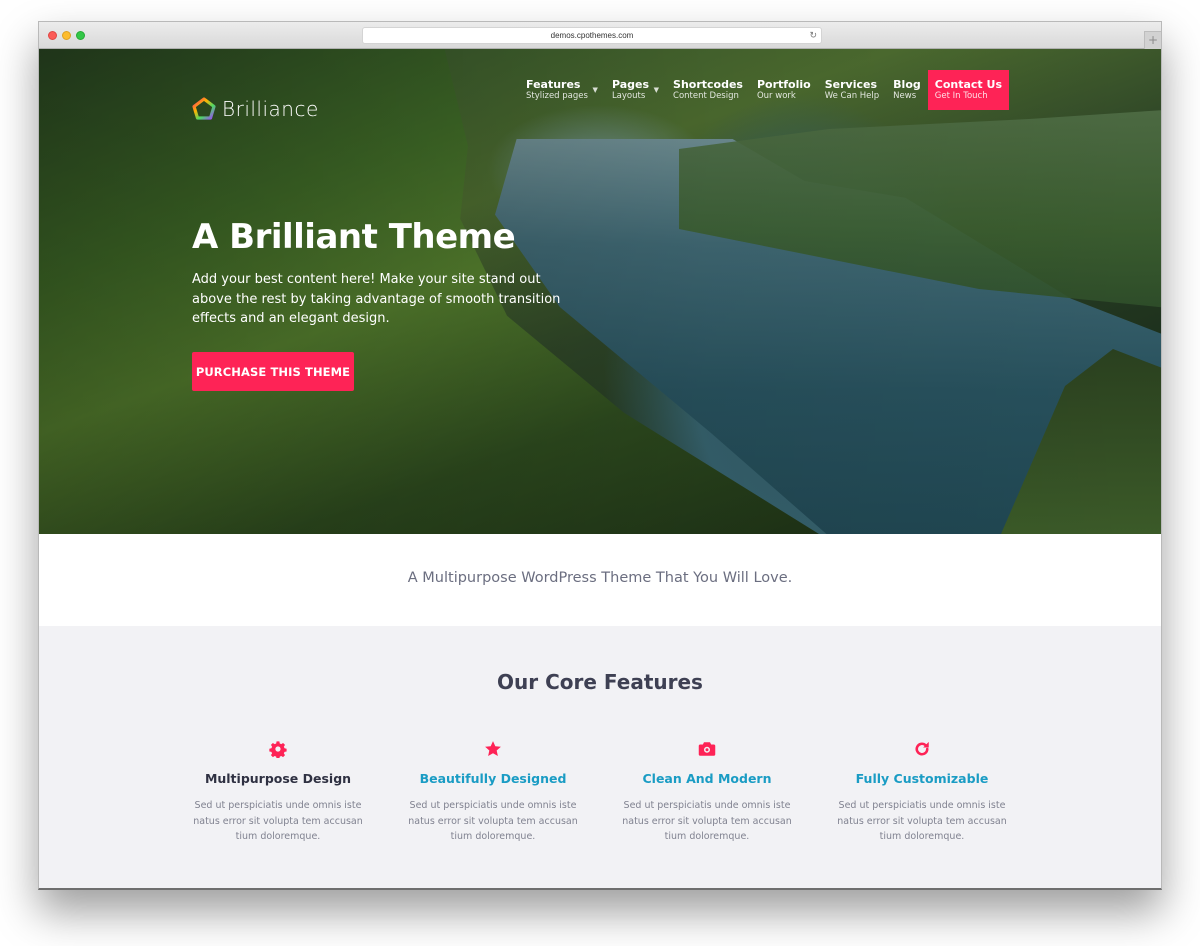  I want to click on address-bar: demos.cpothemes.com ↻, so click(592, 35).